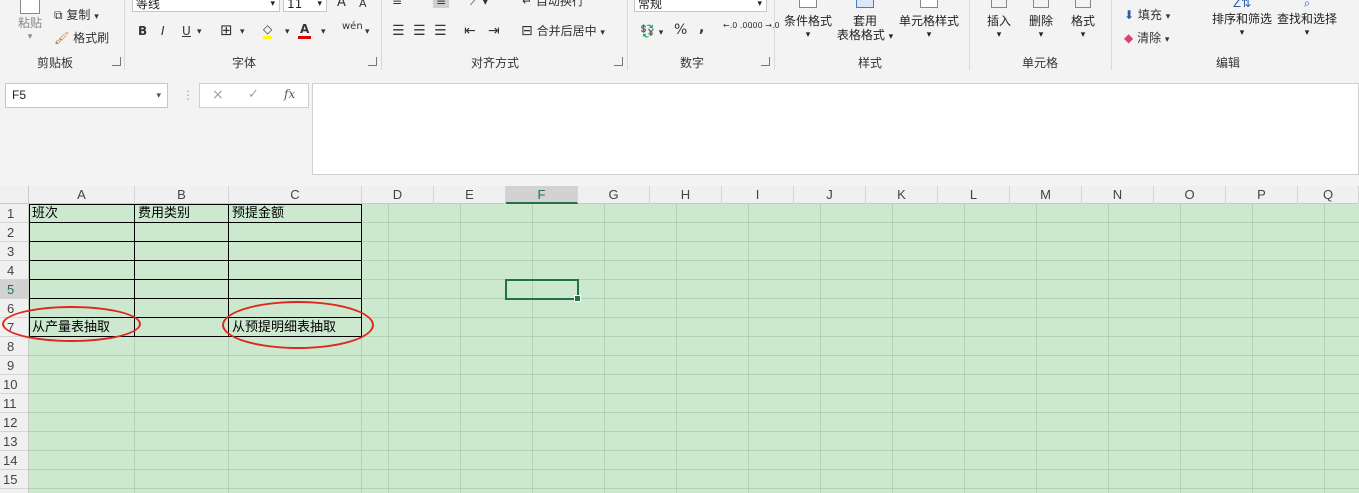 The image size is (1359, 493). Describe the element at coordinates (680, 30) in the screenshot. I see `percent-button: %` at that location.